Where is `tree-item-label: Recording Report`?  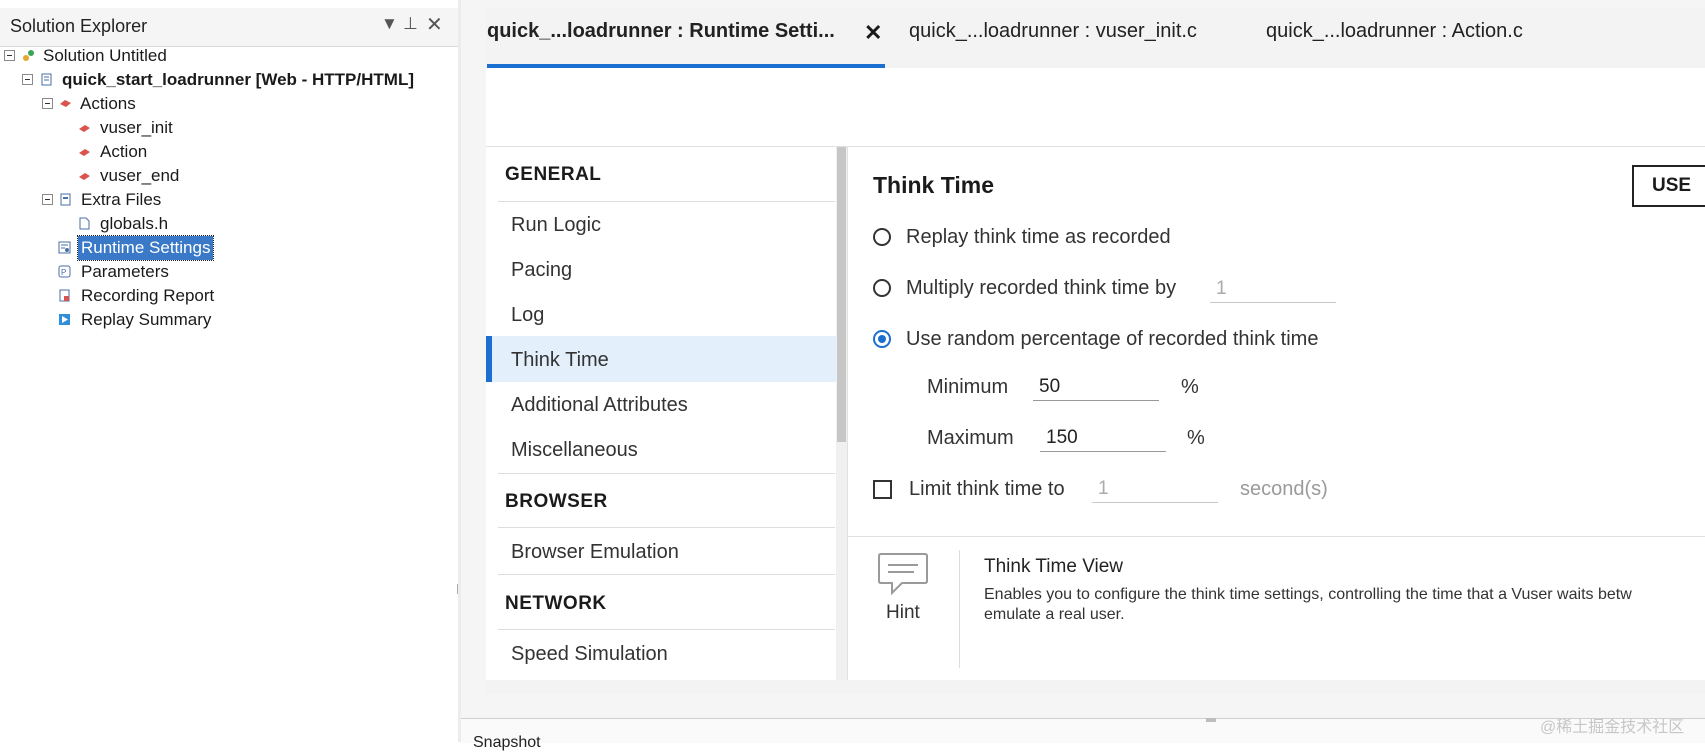 tree-item-label: Recording Report is located at coordinates (148, 295).